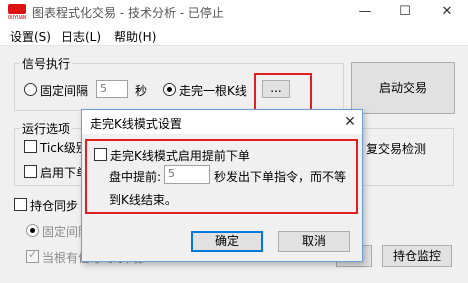 The width and height of the screenshot is (468, 283). What do you see at coordinates (396, 149) in the screenshot?
I see `duplicate-check-label: 复交易检测` at bounding box center [396, 149].